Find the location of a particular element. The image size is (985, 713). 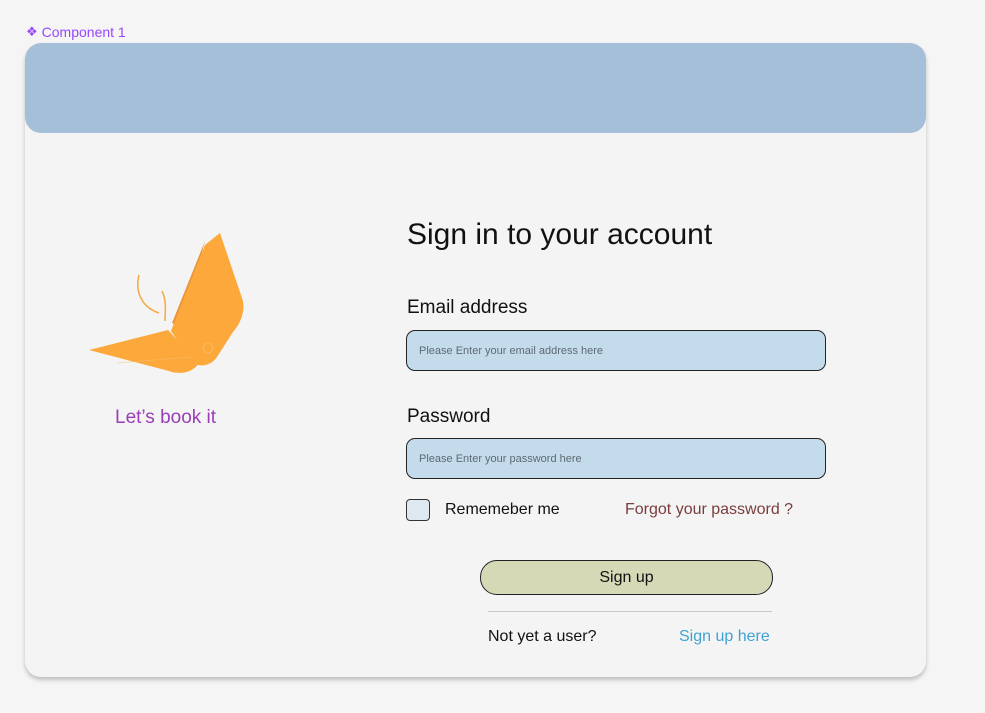

card-header is located at coordinates (475, 88).